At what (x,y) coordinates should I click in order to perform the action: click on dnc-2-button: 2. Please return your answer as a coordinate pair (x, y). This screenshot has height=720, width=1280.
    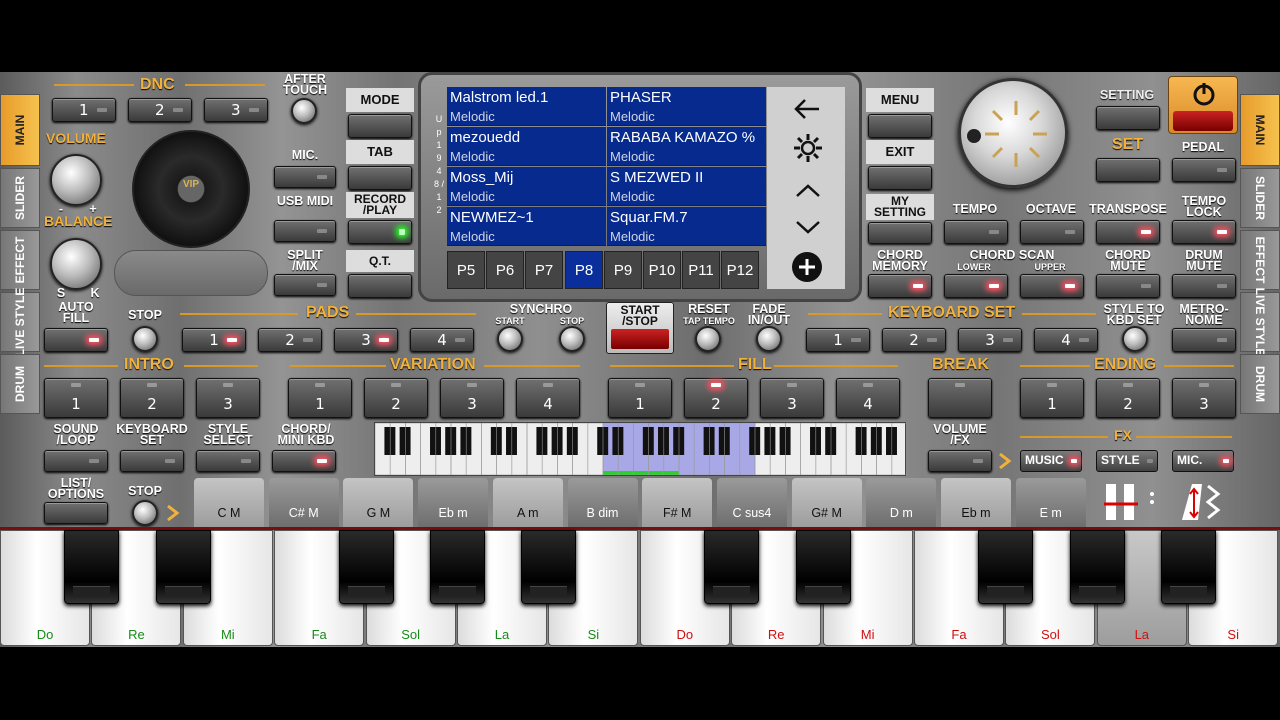
    Looking at the image, I should click on (160, 110).